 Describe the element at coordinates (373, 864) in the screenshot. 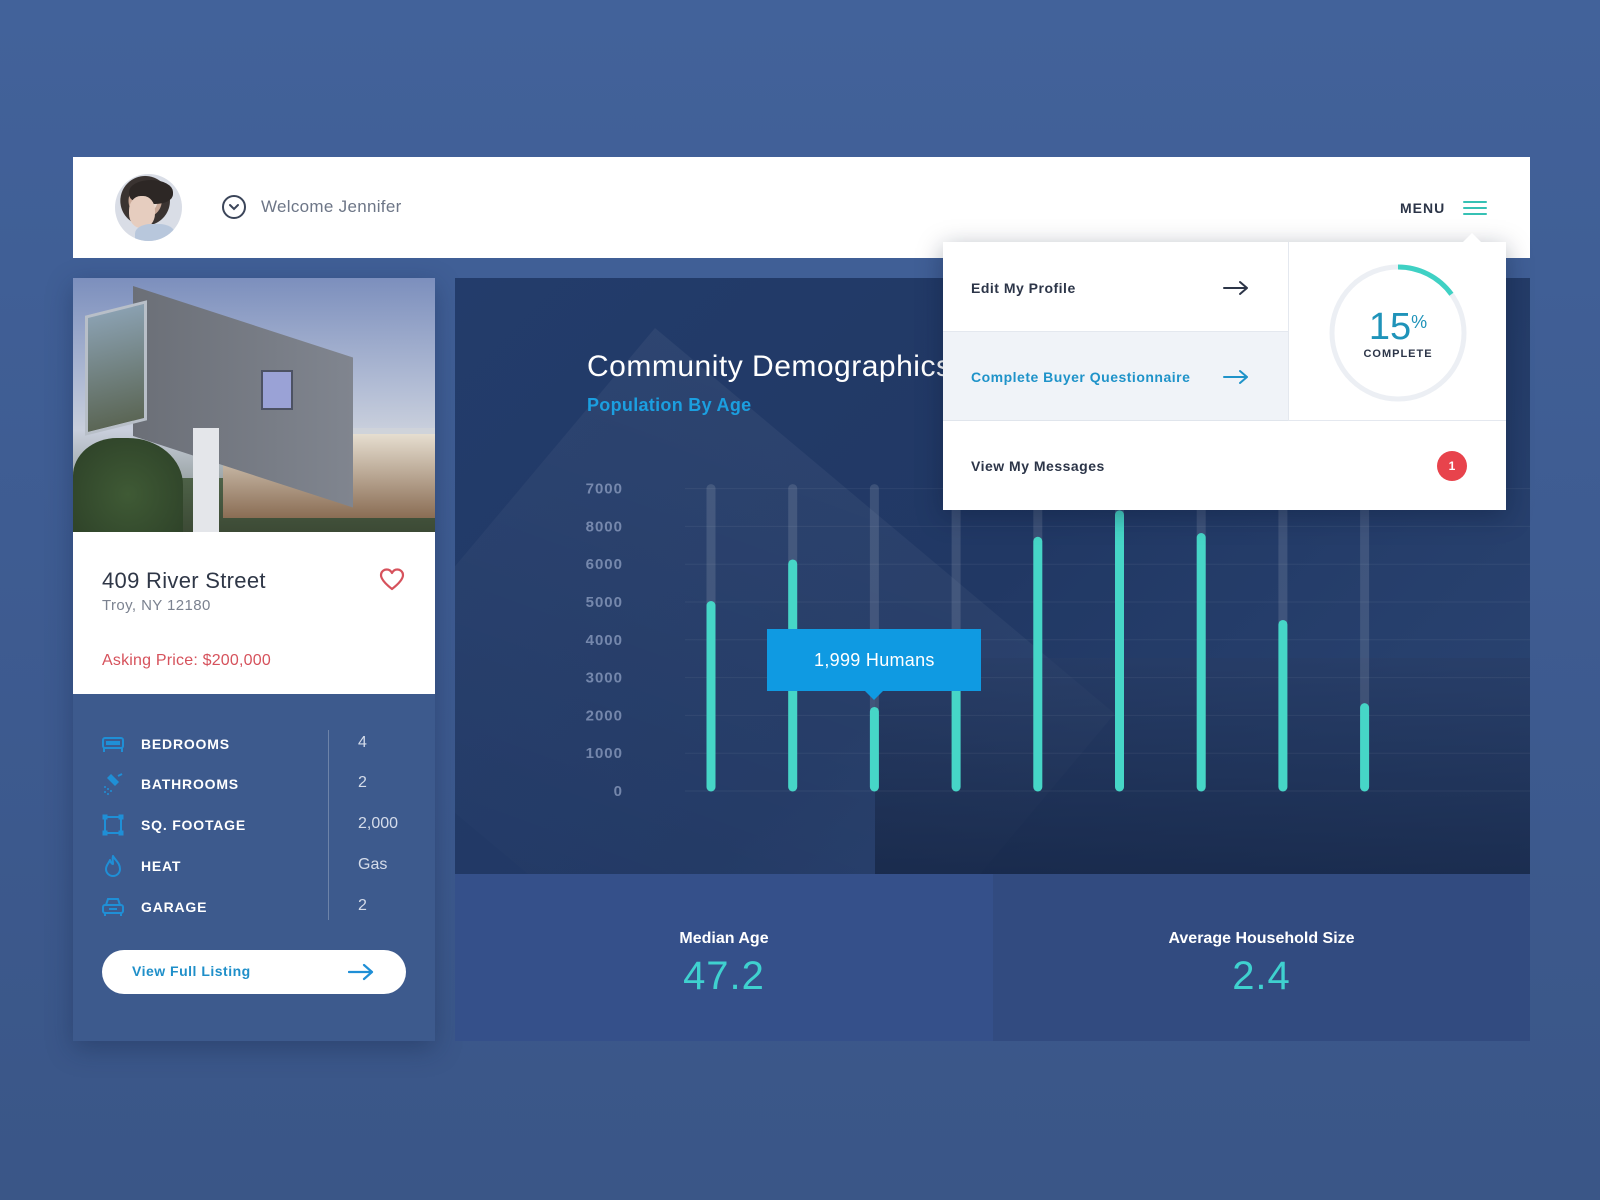

I see `feature-value: Gas` at that location.